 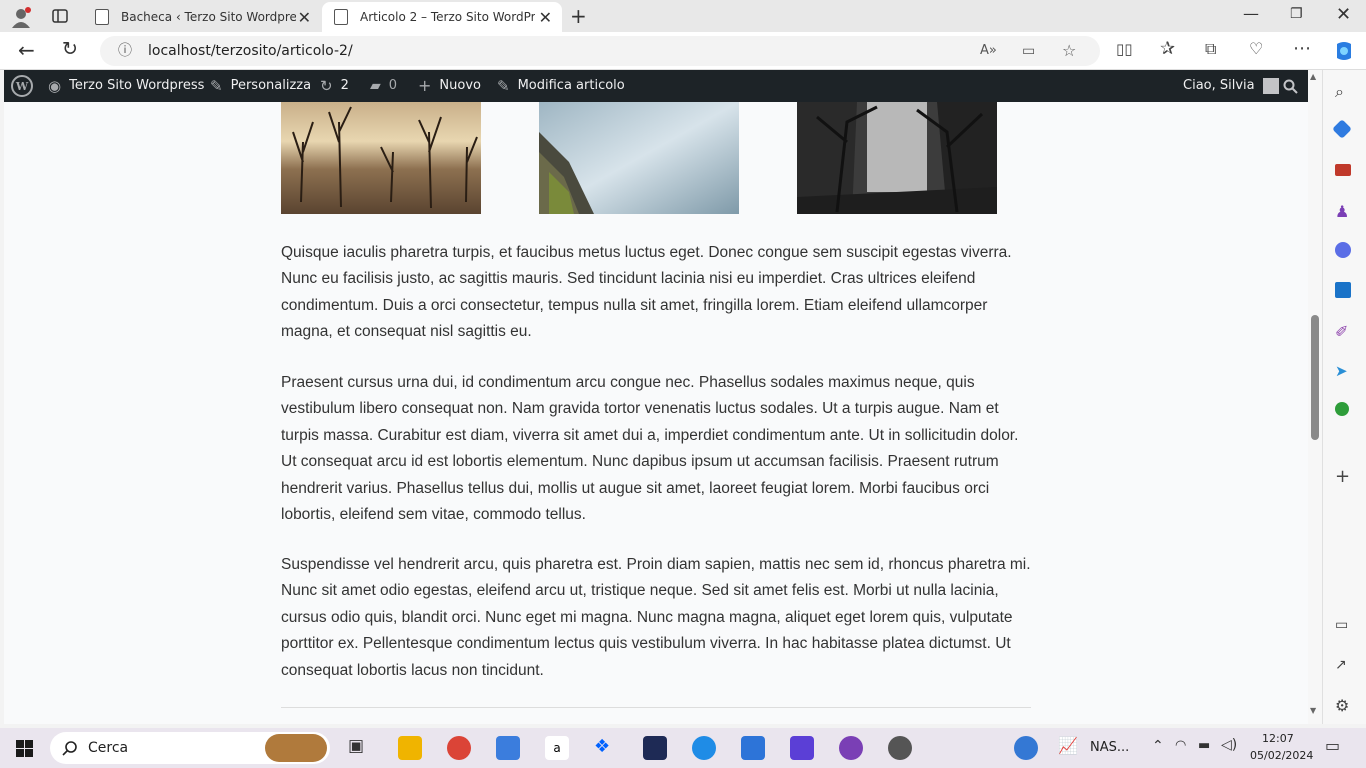 I want to click on gear-icon: ⚙, so click(x=1345, y=706).